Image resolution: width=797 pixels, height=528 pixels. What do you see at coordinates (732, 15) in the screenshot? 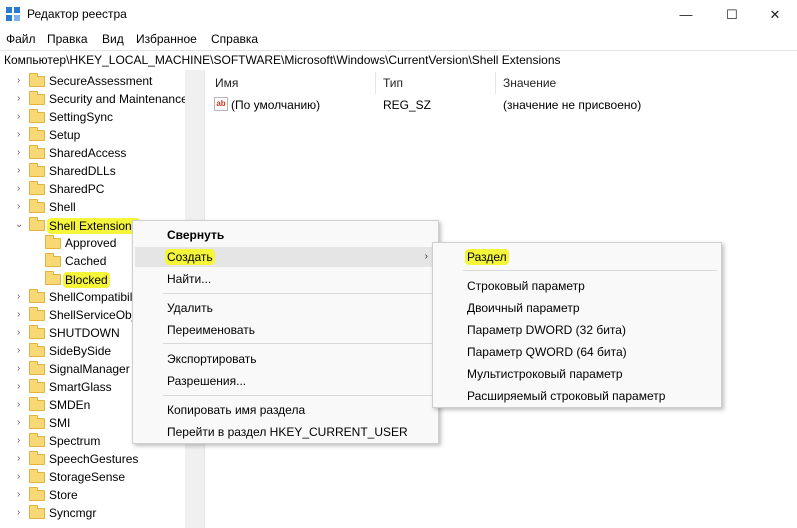
I see `maximize-button: ☐` at bounding box center [732, 15].